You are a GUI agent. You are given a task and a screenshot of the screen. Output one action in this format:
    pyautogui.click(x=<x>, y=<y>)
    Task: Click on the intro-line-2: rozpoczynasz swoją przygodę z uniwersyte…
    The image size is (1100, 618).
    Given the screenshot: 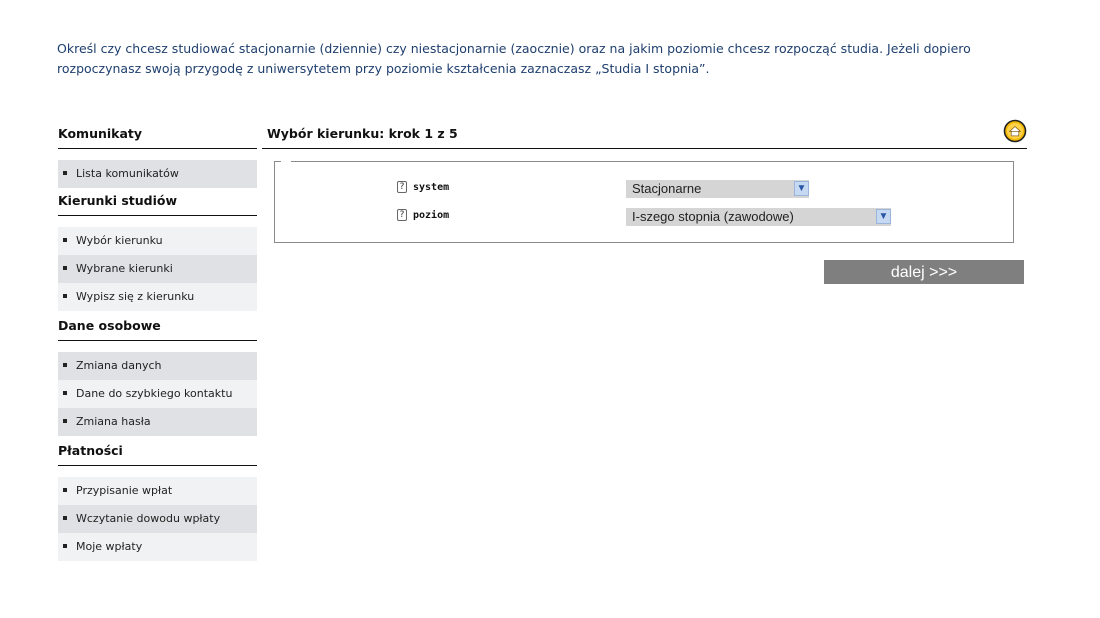 What is the action you would take?
    pyautogui.click(x=383, y=68)
    